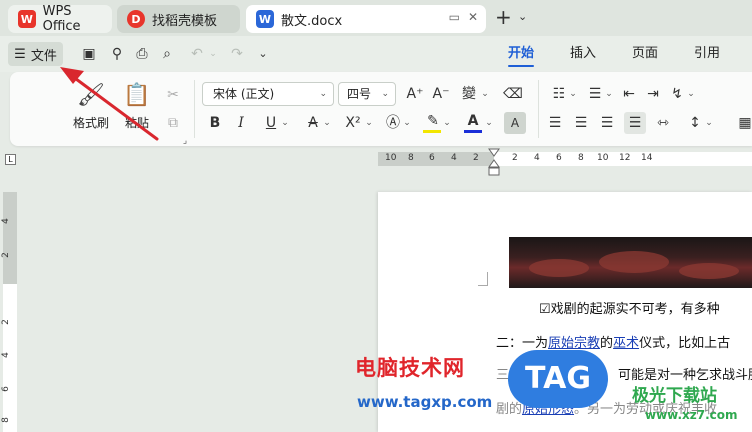 Image resolution: width=752 pixels, height=432 pixels. What do you see at coordinates (89, 54) in the screenshot?
I see `save-icon: ▣` at bounding box center [89, 54].